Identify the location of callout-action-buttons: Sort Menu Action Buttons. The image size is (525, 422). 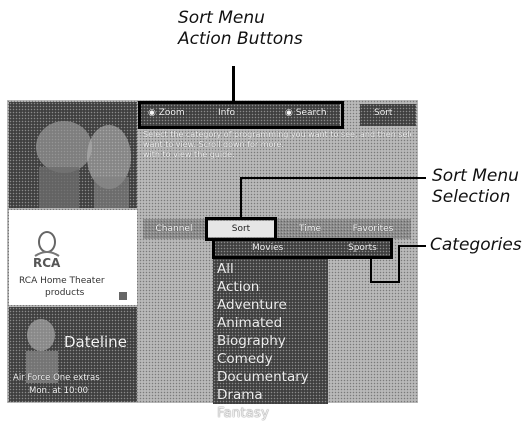
(248, 29).